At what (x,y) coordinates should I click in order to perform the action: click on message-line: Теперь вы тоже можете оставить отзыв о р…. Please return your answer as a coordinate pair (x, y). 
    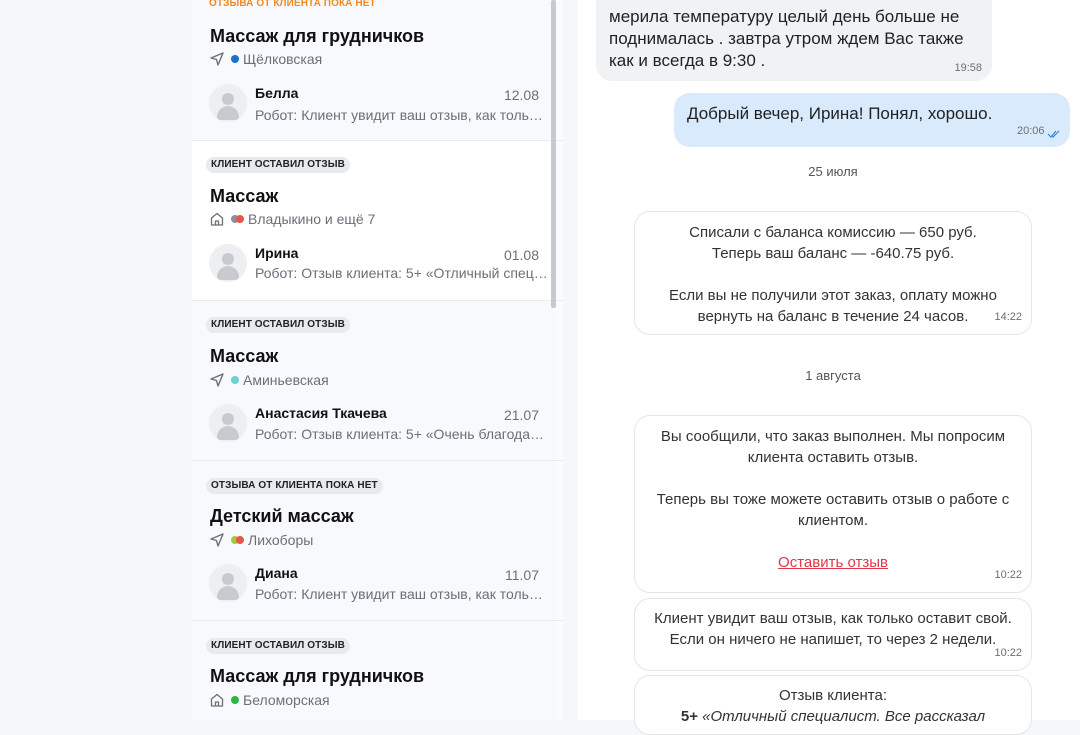
    Looking at the image, I should click on (833, 499).